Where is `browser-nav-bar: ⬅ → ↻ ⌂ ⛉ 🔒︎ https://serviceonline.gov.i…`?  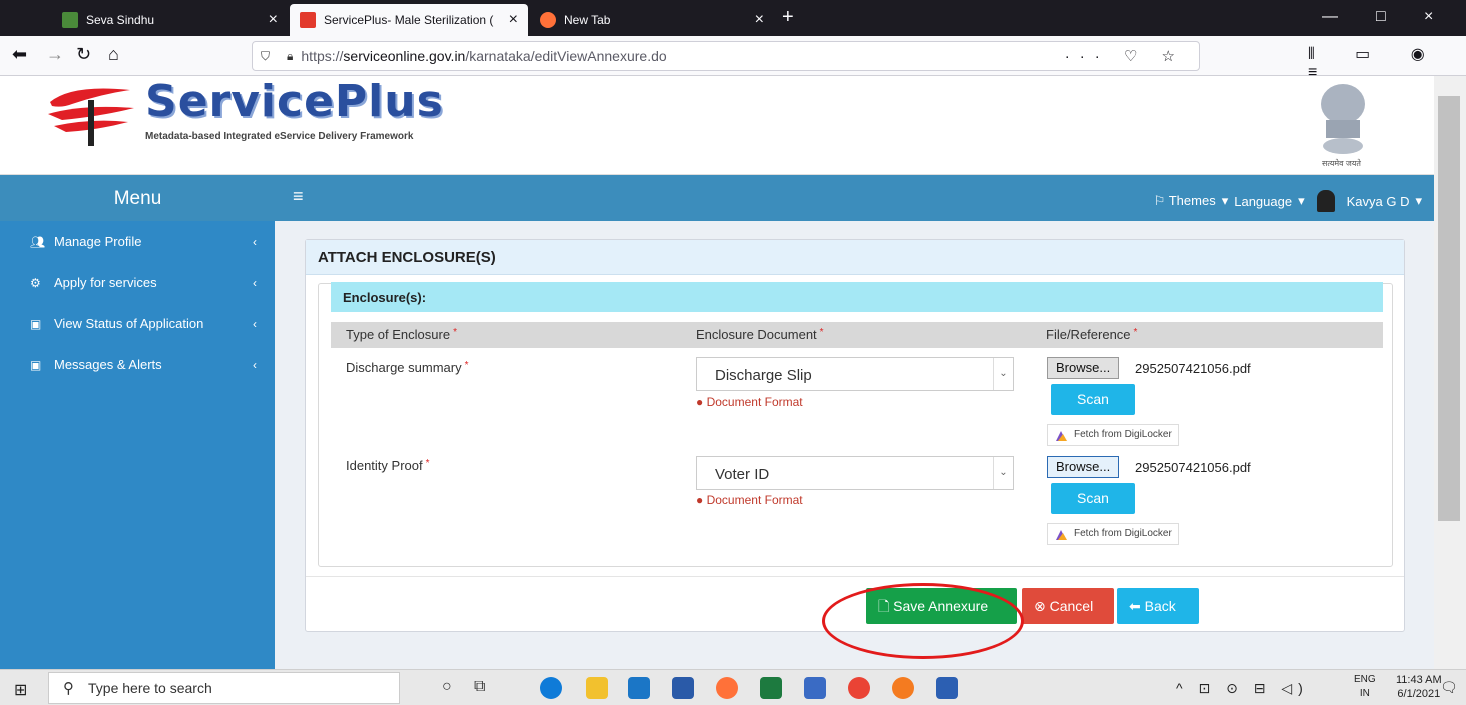
browser-nav-bar: ⬅ → ↻ ⌂ ⛉ 🔒︎ https://serviceonline.gov.i… is located at coordinates (733, 58).